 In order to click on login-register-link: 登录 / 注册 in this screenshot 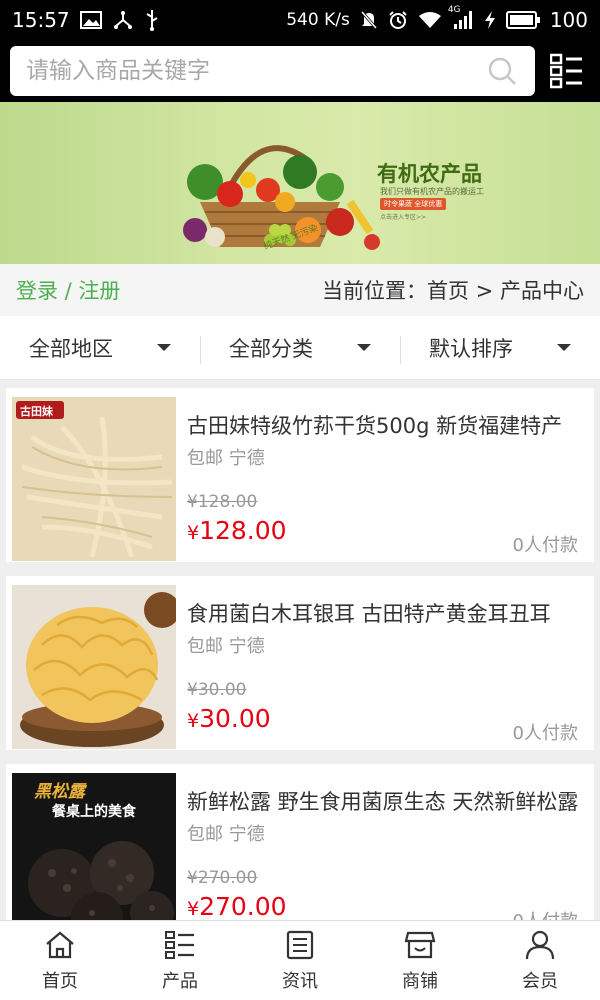, I will do `click(68, 290)`.